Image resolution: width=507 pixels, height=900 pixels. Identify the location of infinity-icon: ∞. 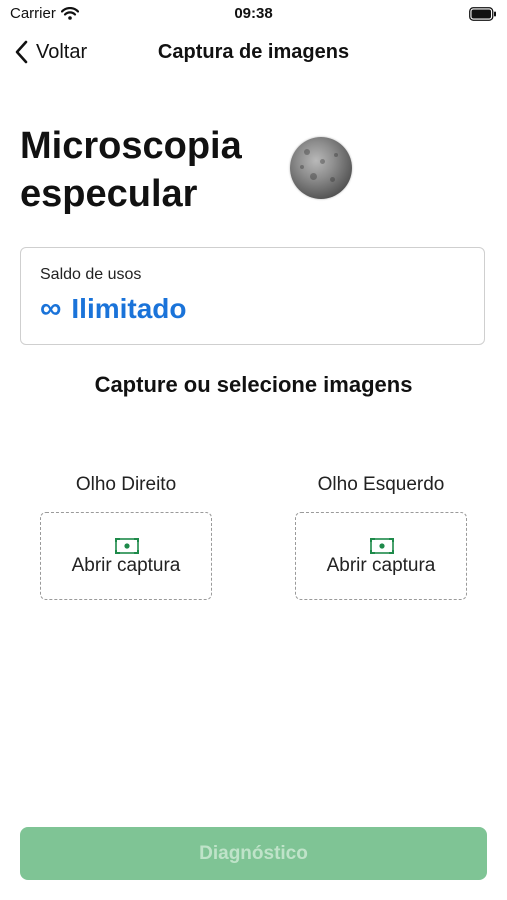
(51, 308).